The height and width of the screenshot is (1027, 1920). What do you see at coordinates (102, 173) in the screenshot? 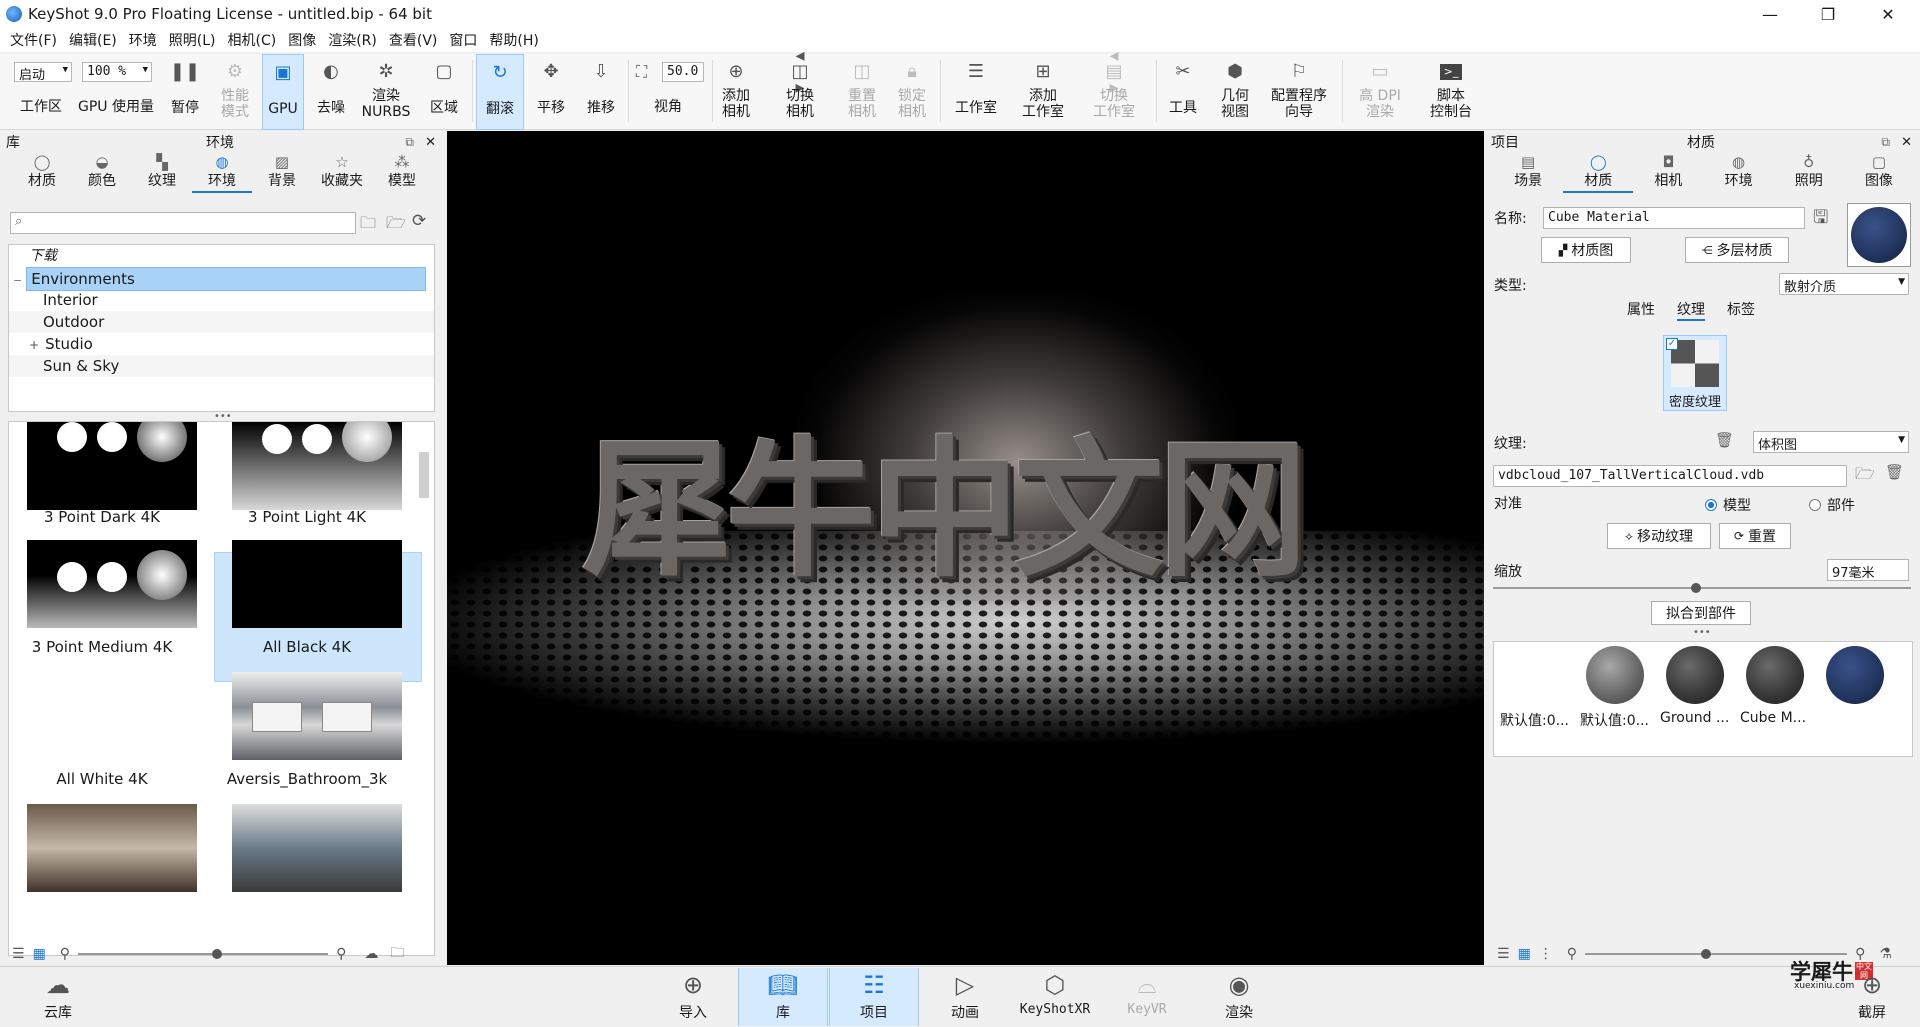
I see `tab-colors: ◒ 颜色` at bounding box center [102, 173].